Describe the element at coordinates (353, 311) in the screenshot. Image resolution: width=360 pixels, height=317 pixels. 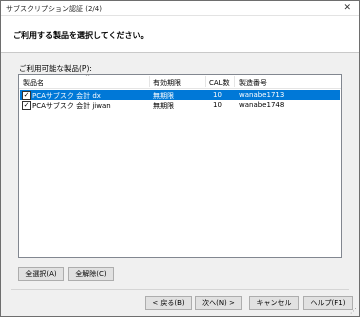
I see `resize-grip-icon: ⋰` at that location.